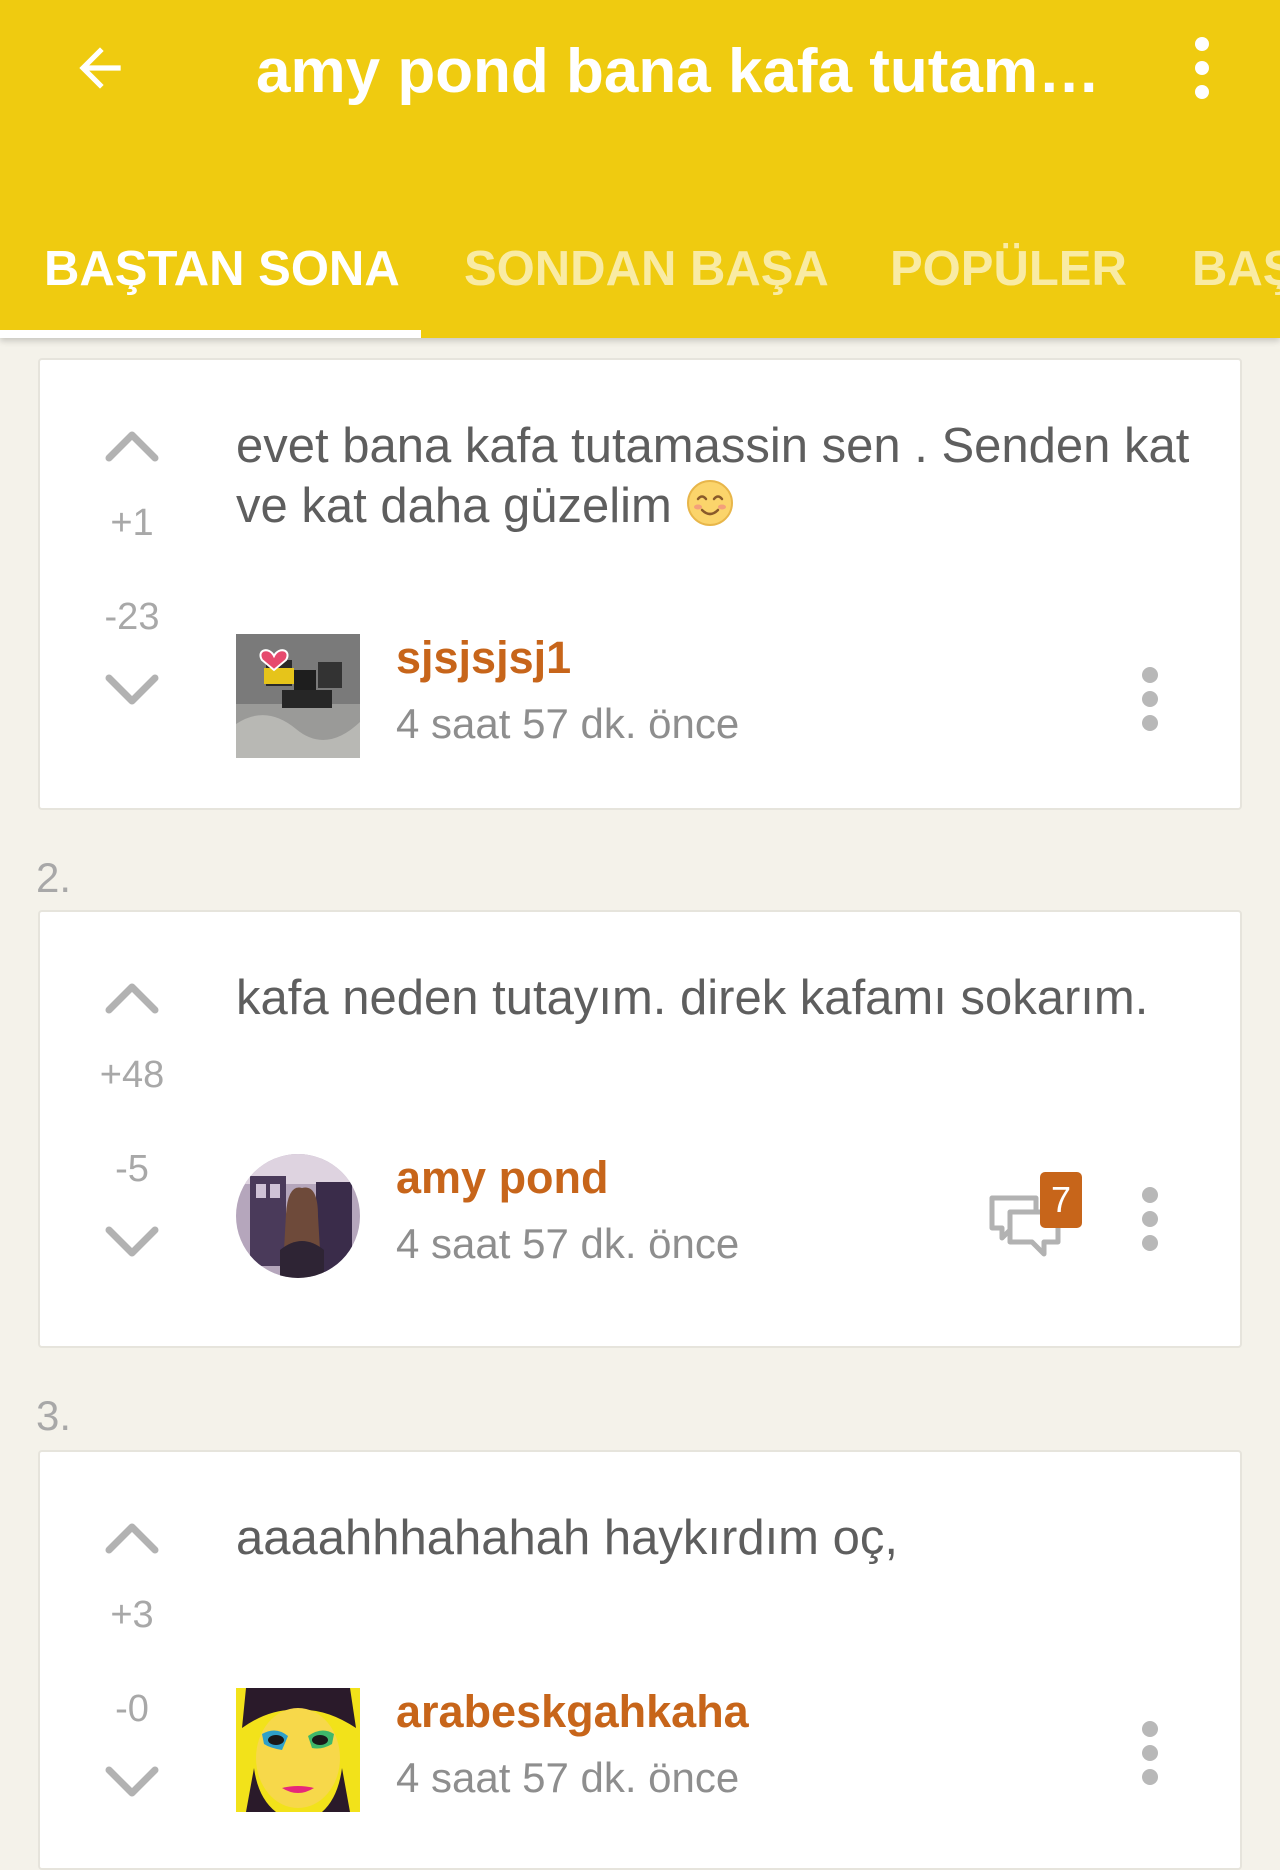 This screenshot has height=1870, width=1280. What do you see at coordinates (210, 334) in the screenshot?
I see `active-tab-indicator` at bounding box center [210, 334].